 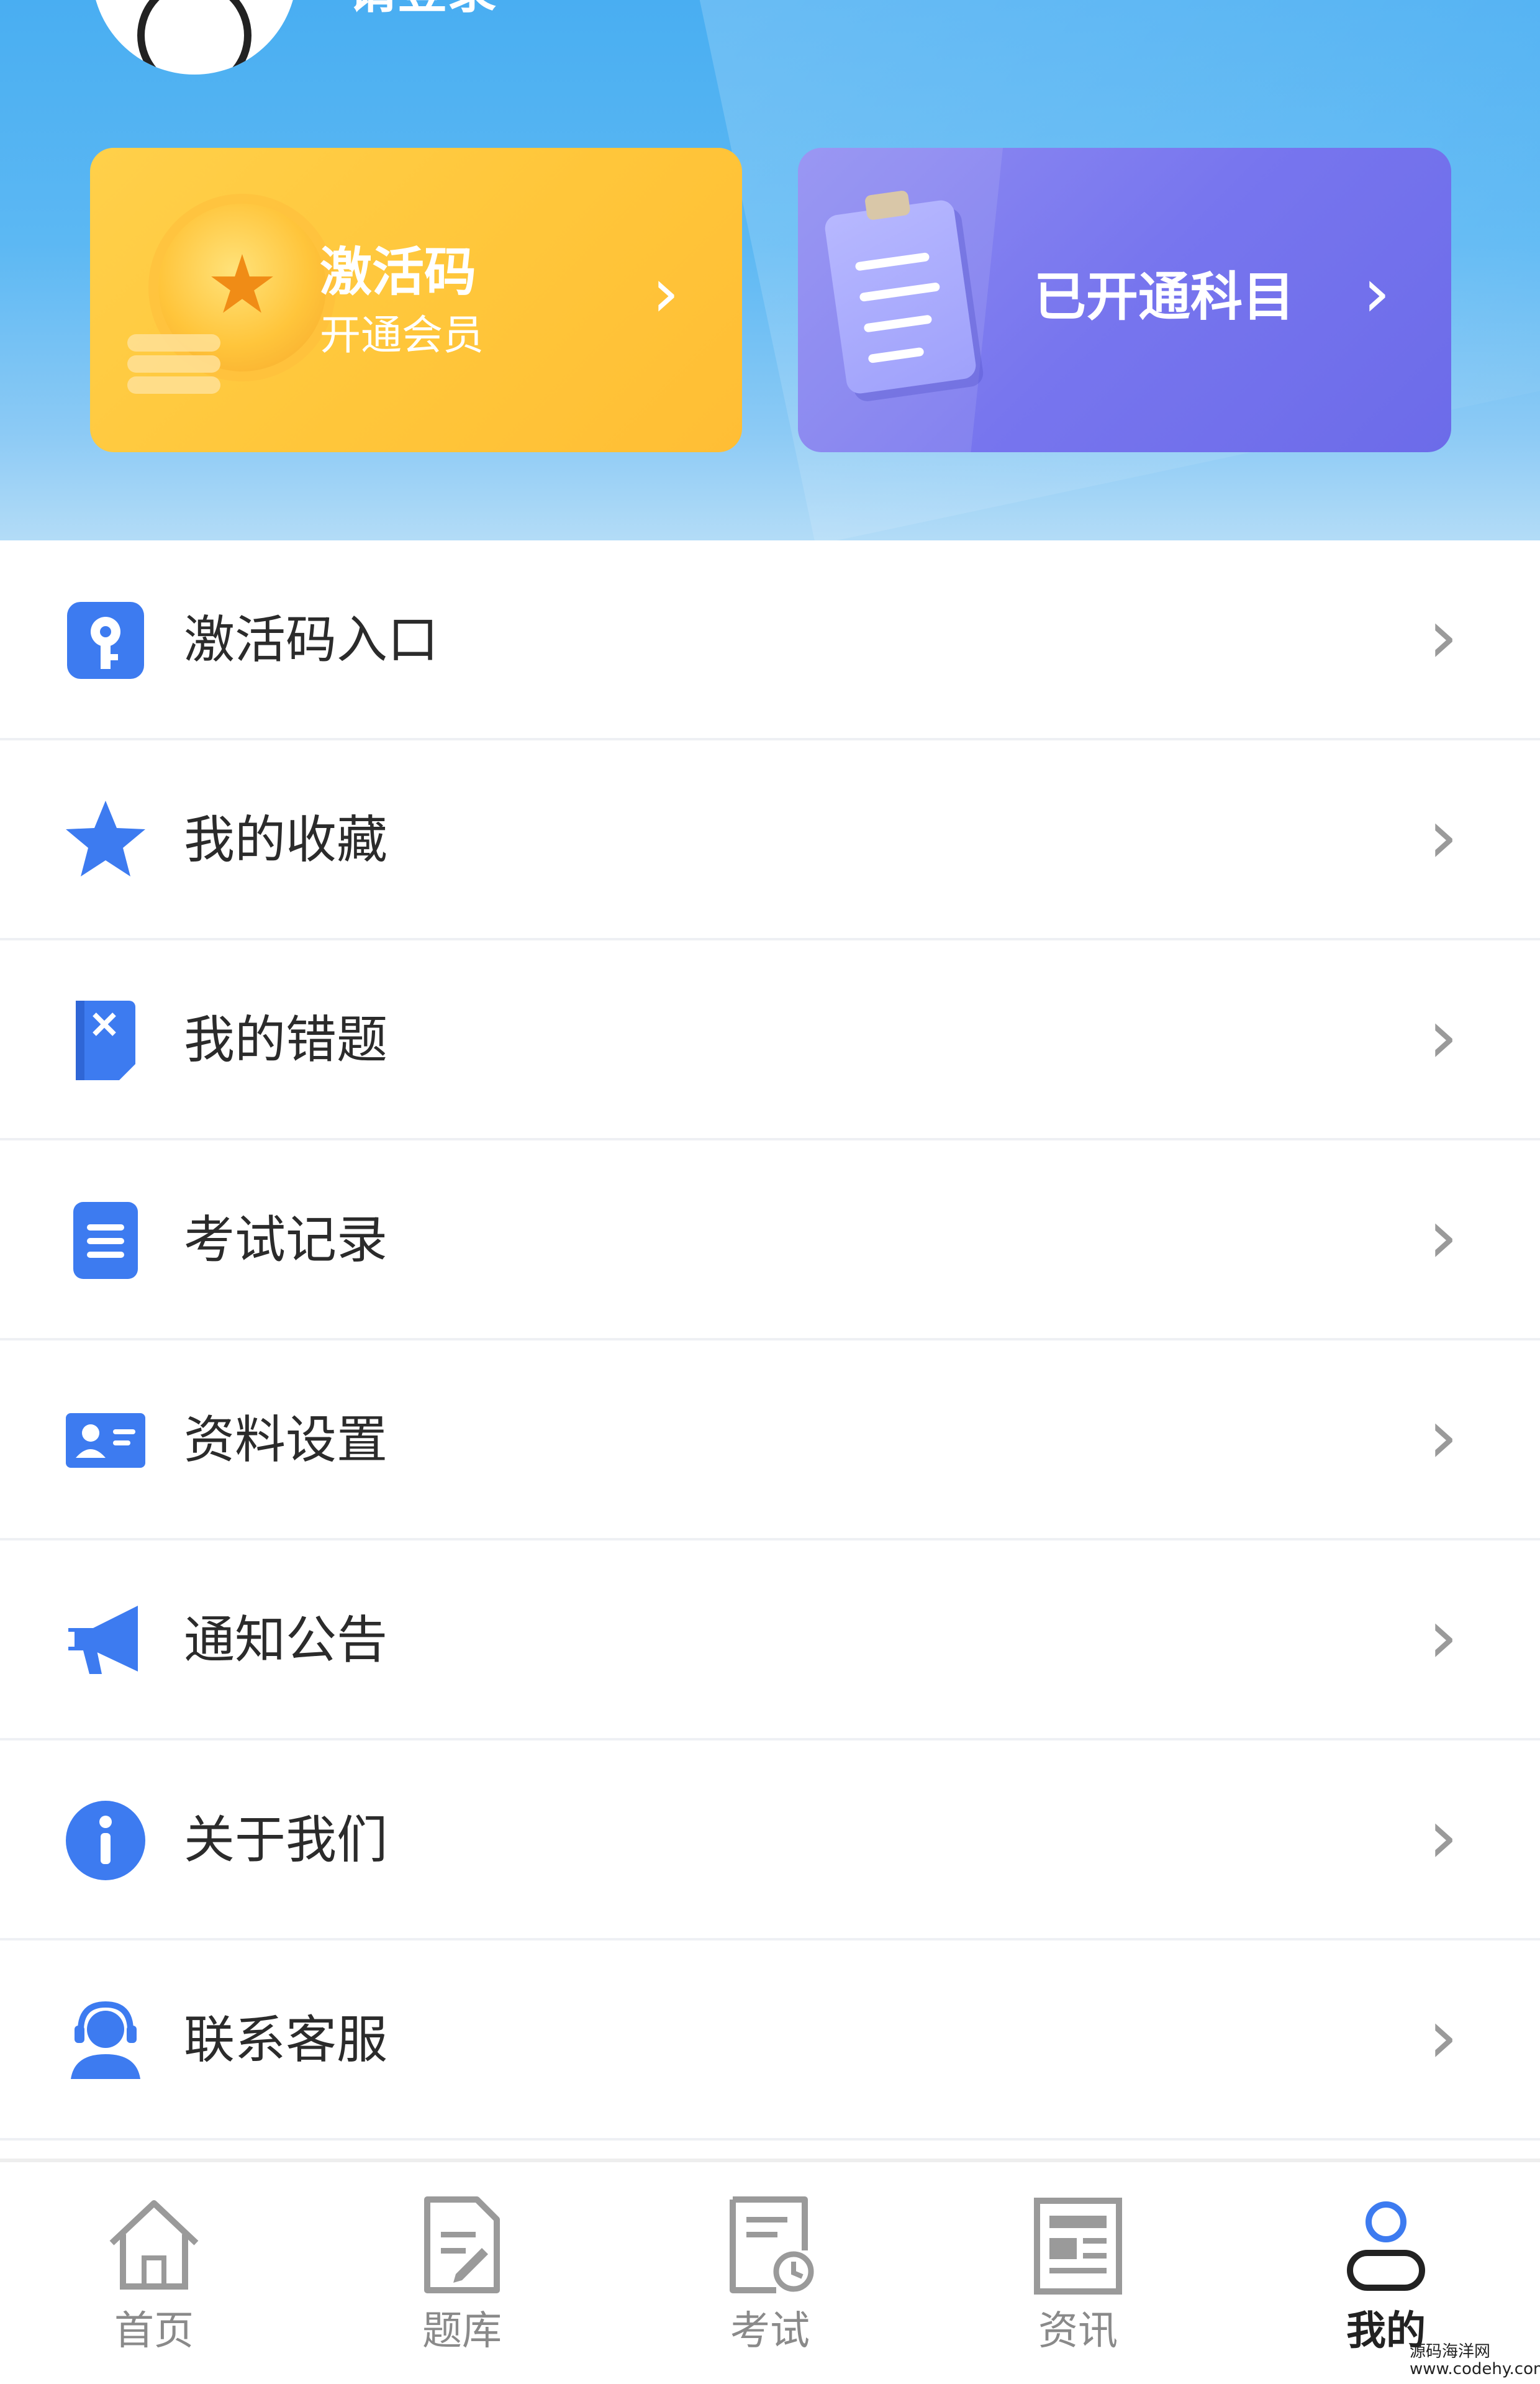 What do you see at coordinates (154, 2331) in the screenshot?
I see `tab-label: 首页` at bounding box center [154, 2331].